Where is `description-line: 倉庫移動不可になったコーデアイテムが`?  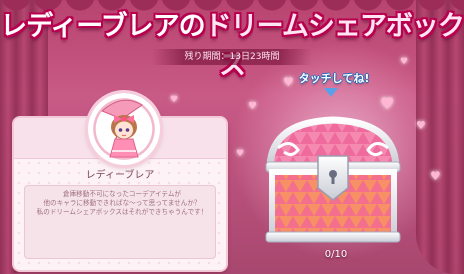
description-line: 倉庫移動不可になったコーデアイテムが is located at coordinates (122, 194).